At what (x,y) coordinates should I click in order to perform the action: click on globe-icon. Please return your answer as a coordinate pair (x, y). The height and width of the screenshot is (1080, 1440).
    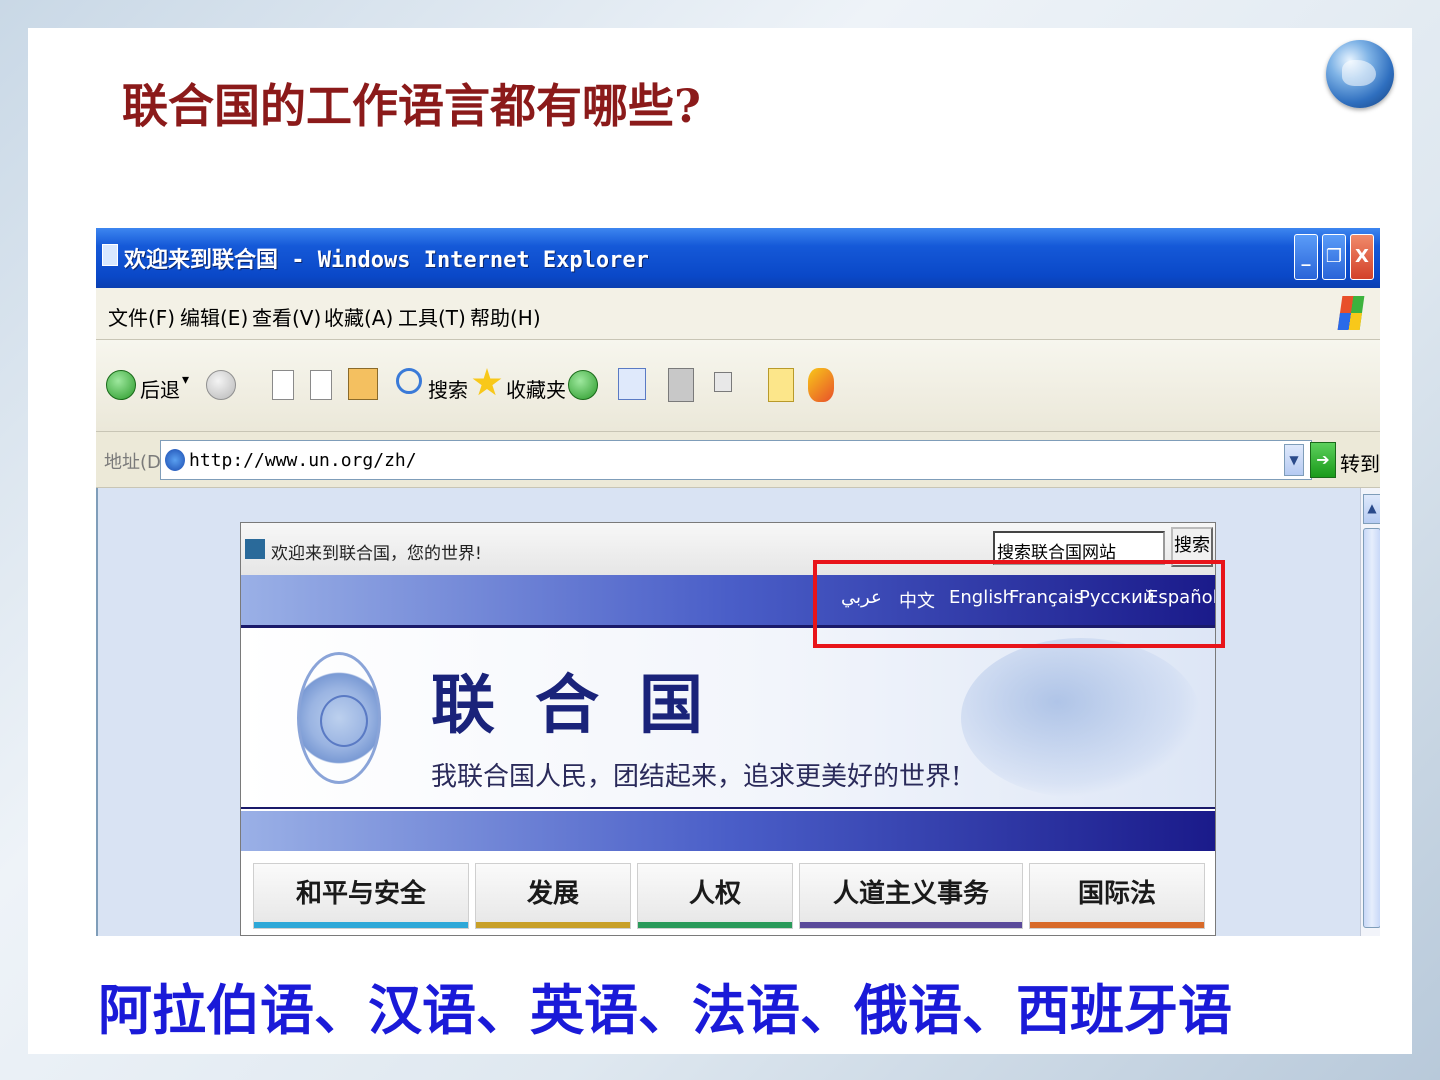
    Looking at the image, I should click on (1360, 74).